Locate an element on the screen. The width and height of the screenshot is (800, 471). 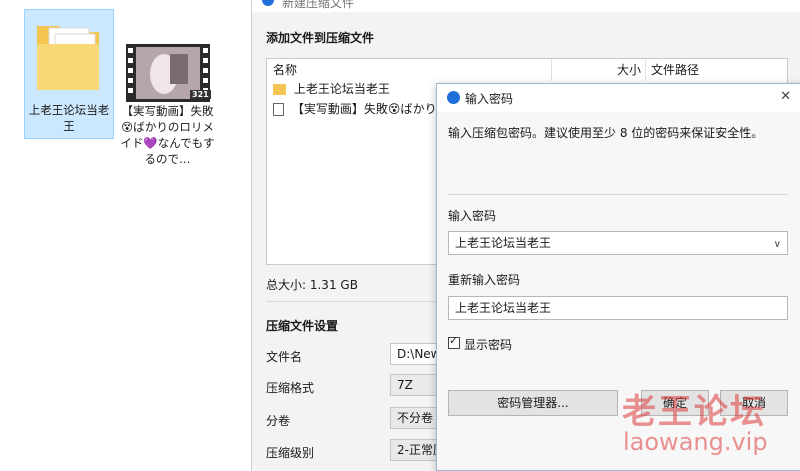
video-file-icon is located at coordinates (278, 109).